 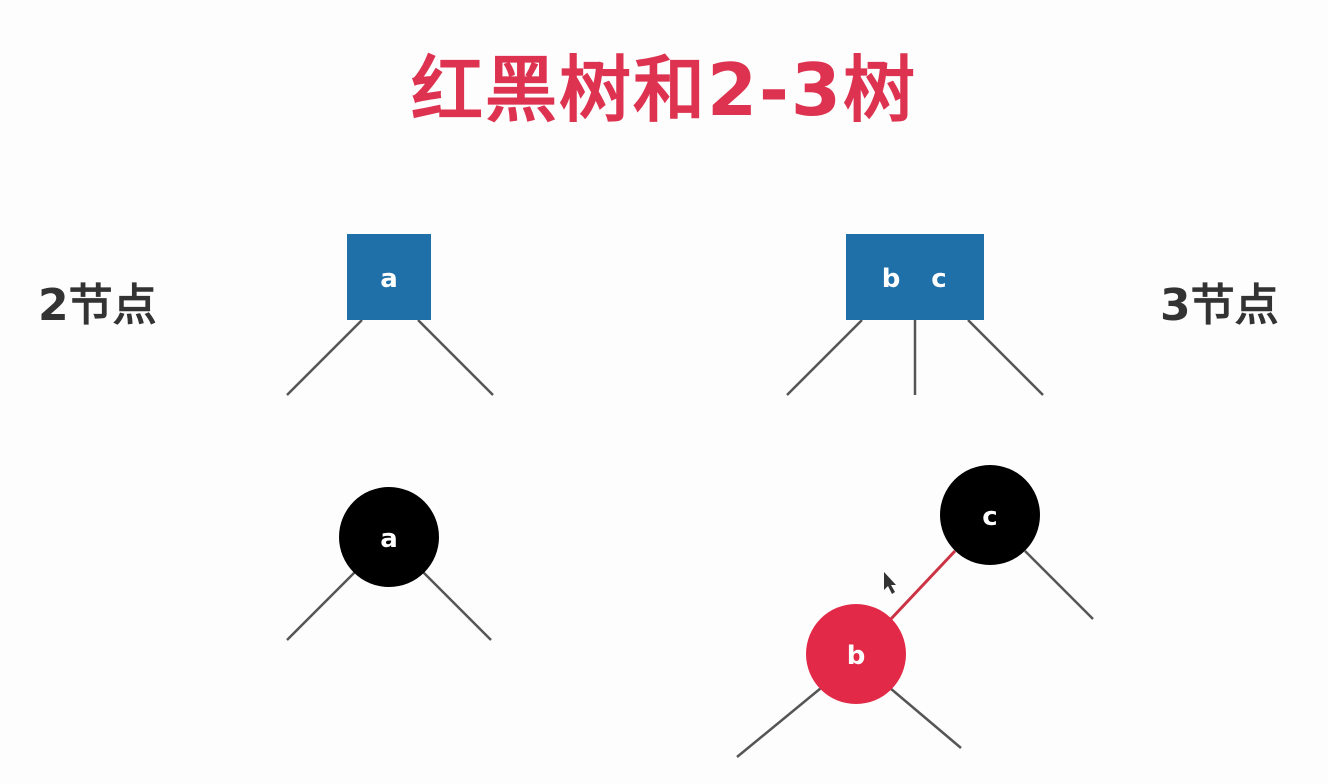 What do you see at coordinates (989, 517) in the screenshot?
I see `rb-node-c-key: c` at bounding box center [989, 517].